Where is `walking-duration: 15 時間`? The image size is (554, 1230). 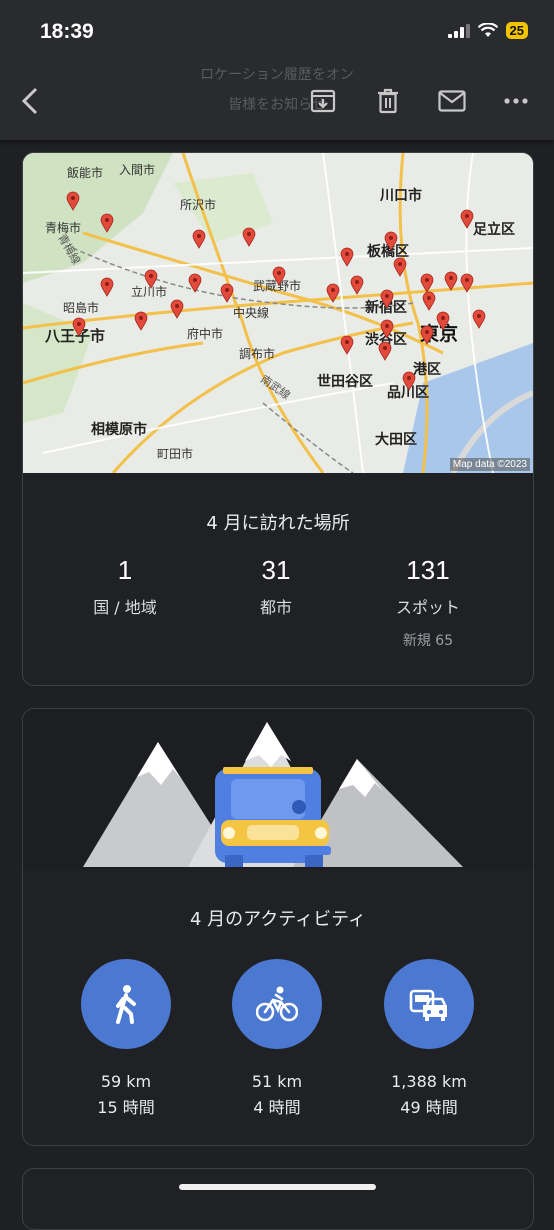
walking-duration: 15 時間 is located at coordinates (126, 1107).